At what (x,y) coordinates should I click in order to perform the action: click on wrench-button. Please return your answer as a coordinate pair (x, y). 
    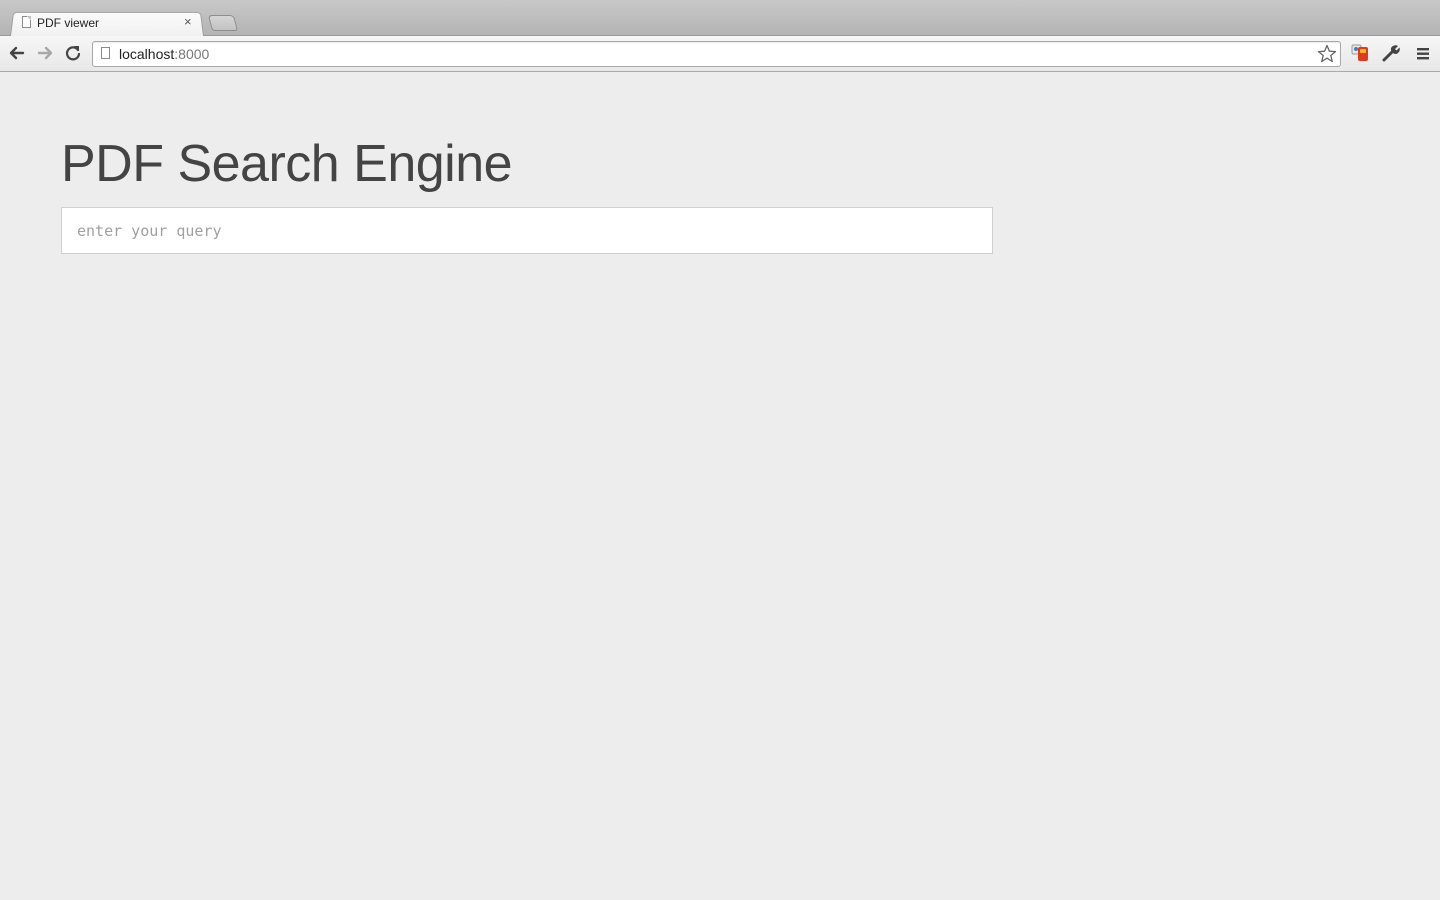
    Looking at the image, I should click on (1391, 53).